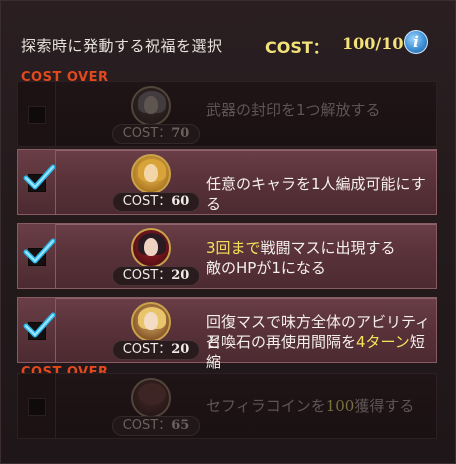 The image size is (456, 464). What do you see at coordinates (315, 352) in the screenshot?
I see `blessing-description-line2: 召喚石の再使用間隔を4ターン短縮` at bounding box center [315, 352].